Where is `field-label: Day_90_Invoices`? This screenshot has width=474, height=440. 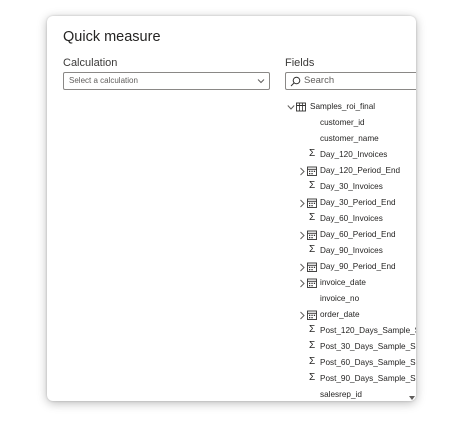
field-label: Day_90_Invoices is located at coordinates (351, 250).